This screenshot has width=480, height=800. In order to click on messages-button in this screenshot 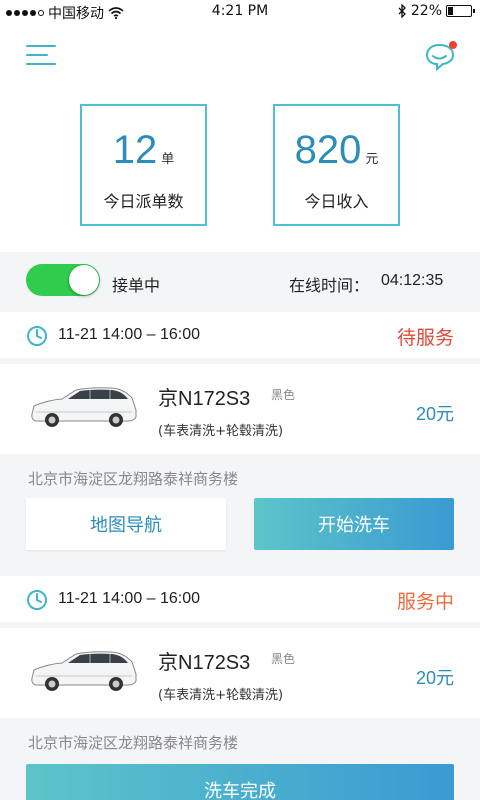, I will do `click(441, 56)`.